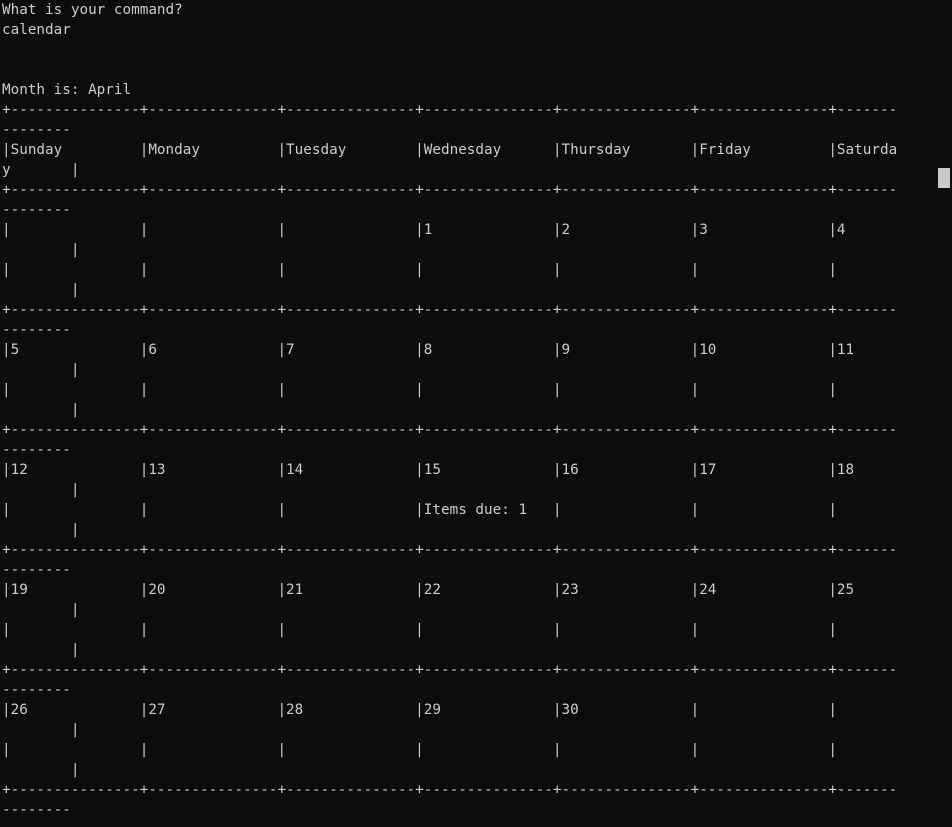 This screenshot has width=952, height=827. What do you see at coordinates (428, 470) in the screenshot?
I see `terminal-line: |12 |13 |14 |15 |16 |17 |18` at bounding box center [428, 470].